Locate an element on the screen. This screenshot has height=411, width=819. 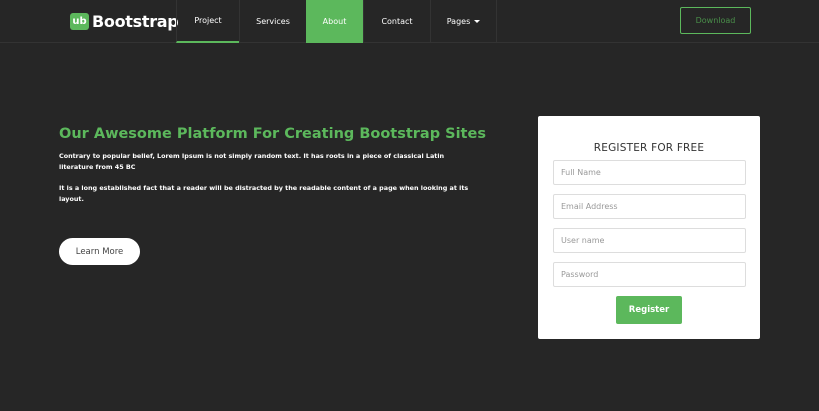
register-title: REGISTER FOR FREE is located at coordinates (649, 148).